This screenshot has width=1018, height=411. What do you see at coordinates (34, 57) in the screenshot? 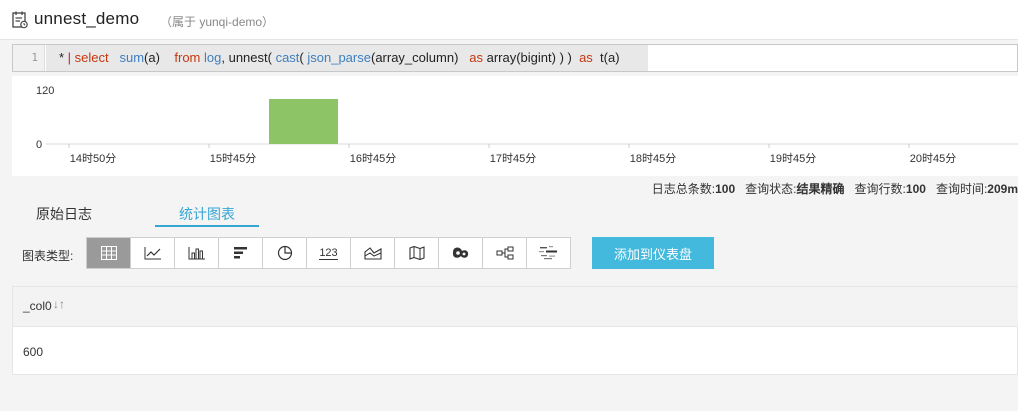
I see `line-number: 1` at bounding box center [34, 57].